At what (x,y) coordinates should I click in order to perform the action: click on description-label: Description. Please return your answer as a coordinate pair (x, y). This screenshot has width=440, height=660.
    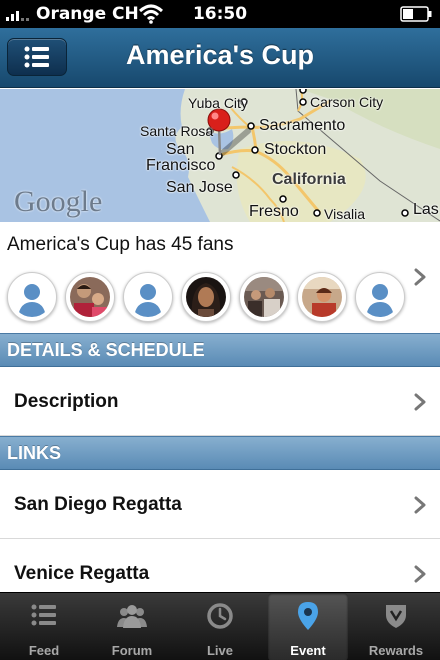
    Looking at the image, I should click on (66, 401).